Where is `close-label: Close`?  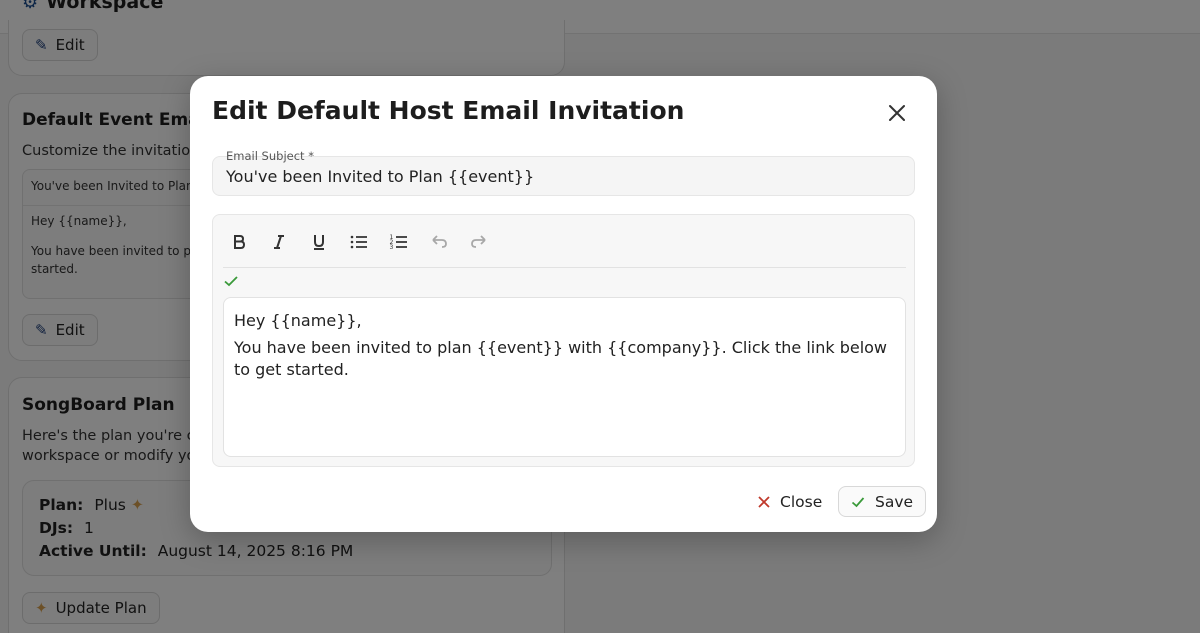 close-label: Close is located at coordinates (801, 501).